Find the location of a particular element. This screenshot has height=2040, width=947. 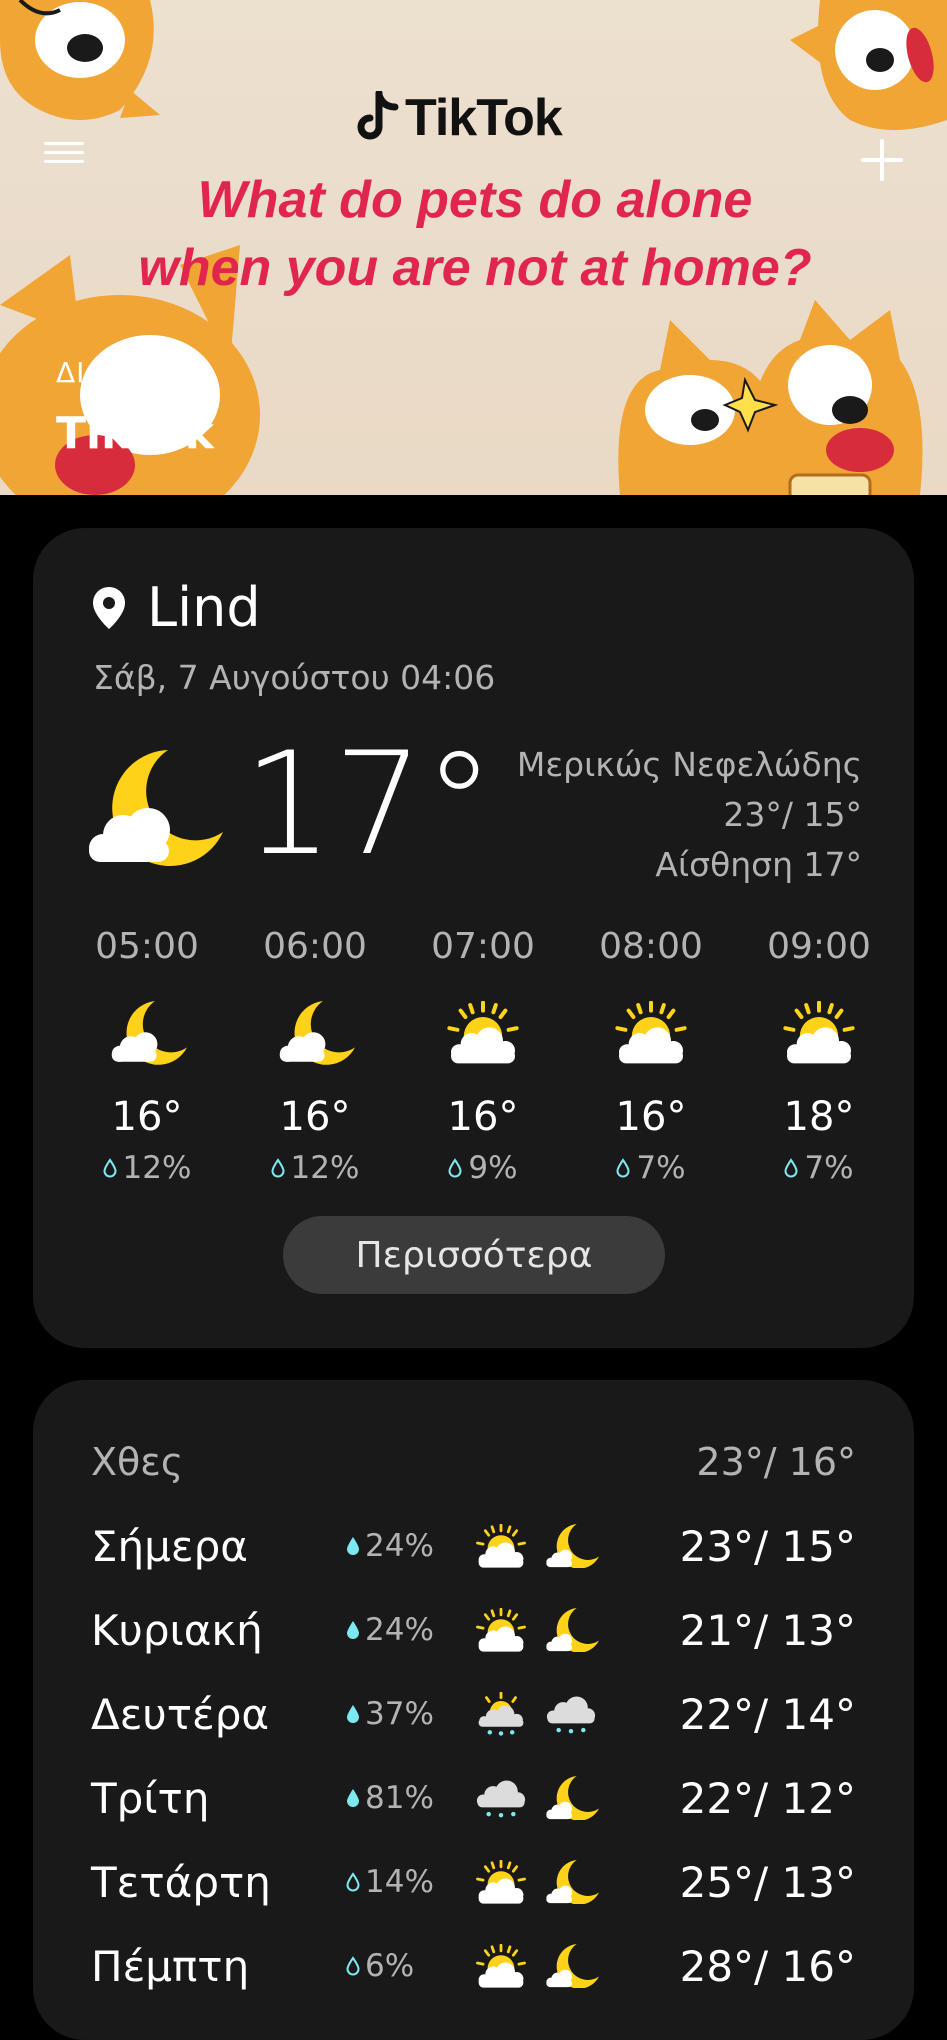

precip-value: 6% is located at coordinates (390, 1966).